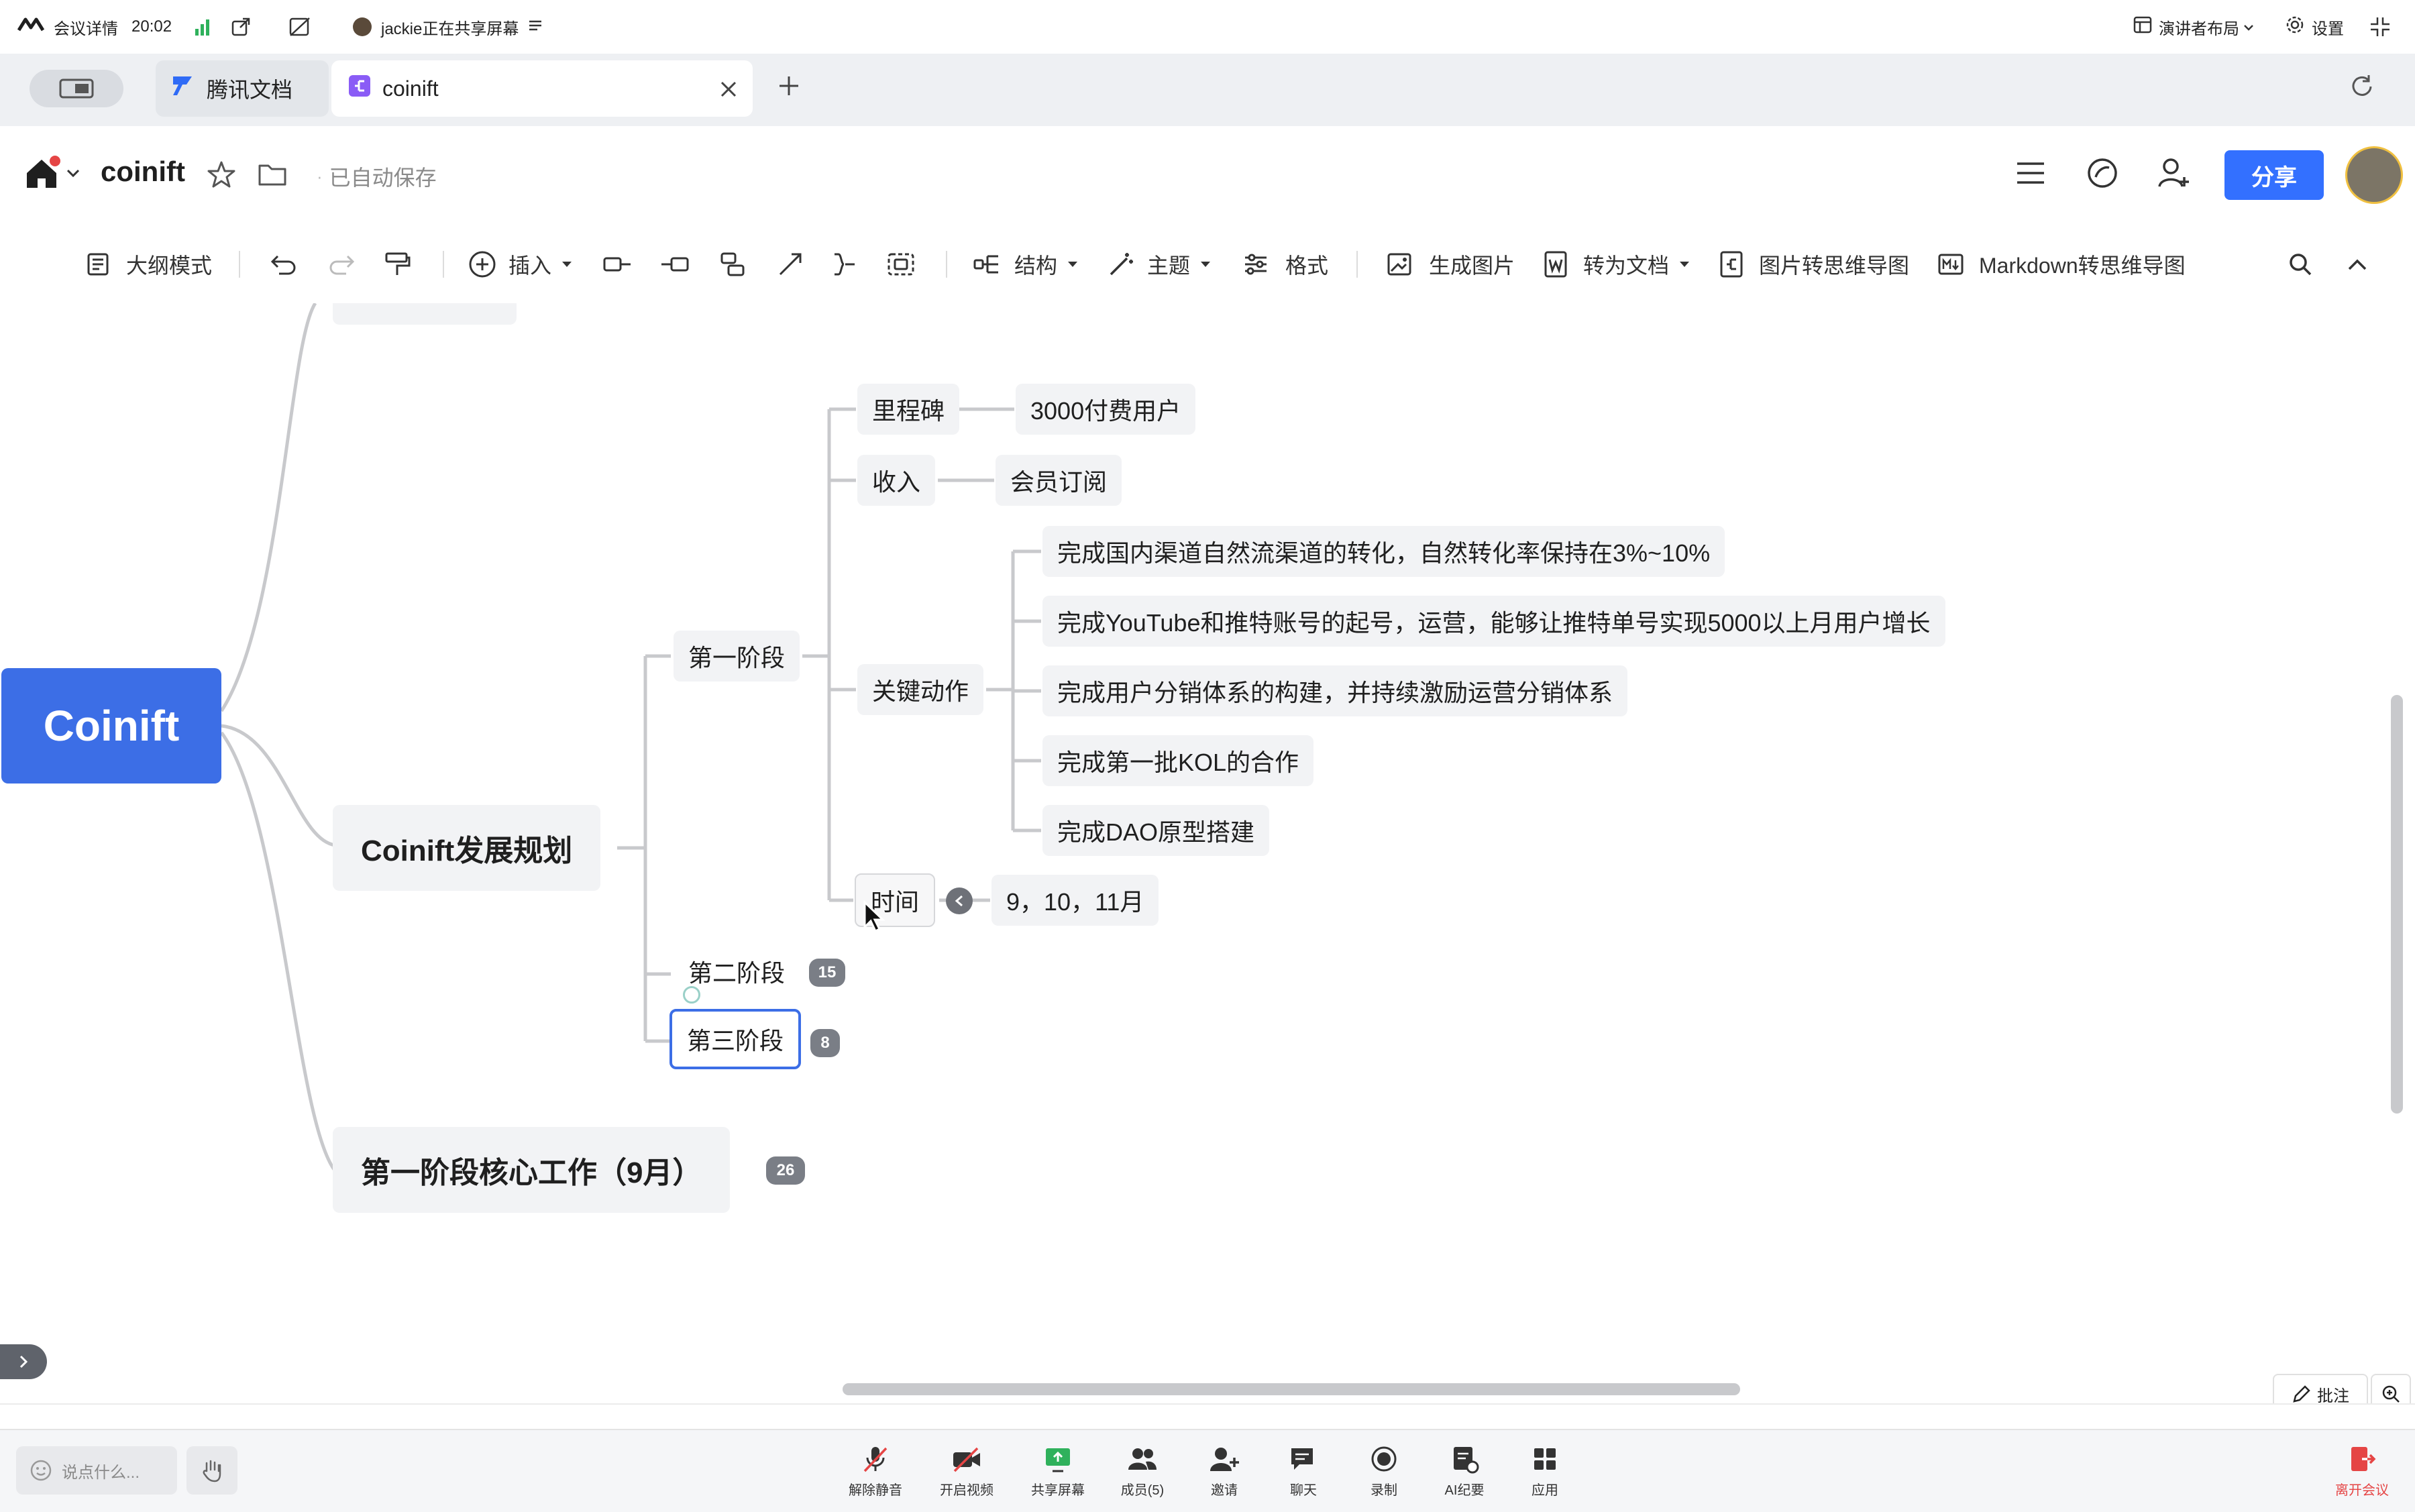  What do you see at coordinates (735, 1039) in the screenshot?
I see `mindmap-node-stage3-selected: 第三阶段` at bounding box center [735, 1039].